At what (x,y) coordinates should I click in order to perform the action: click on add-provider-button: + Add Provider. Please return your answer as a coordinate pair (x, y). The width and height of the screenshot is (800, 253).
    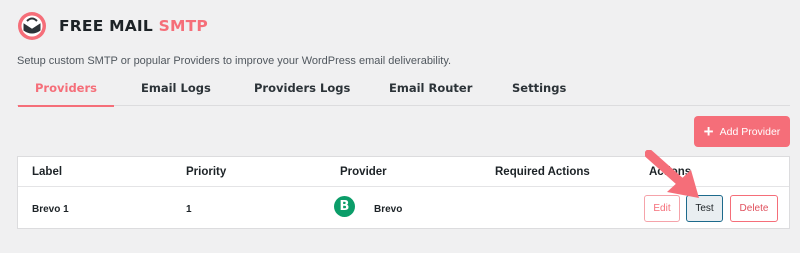
    Looking at the image, I should click on (742, 131).